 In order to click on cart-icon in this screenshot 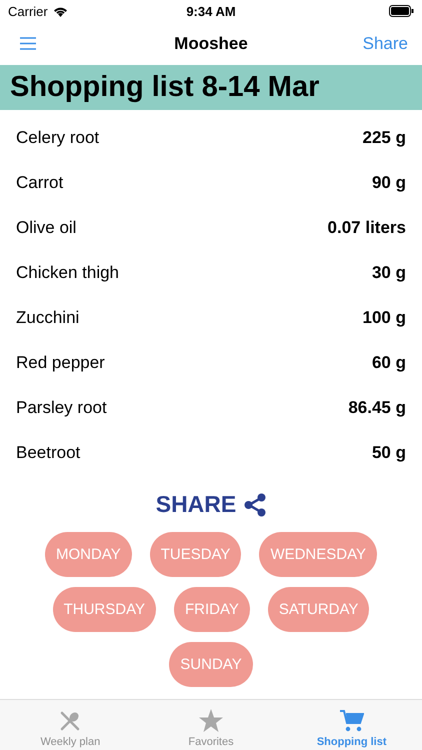, I will do `click(352, 721)`.